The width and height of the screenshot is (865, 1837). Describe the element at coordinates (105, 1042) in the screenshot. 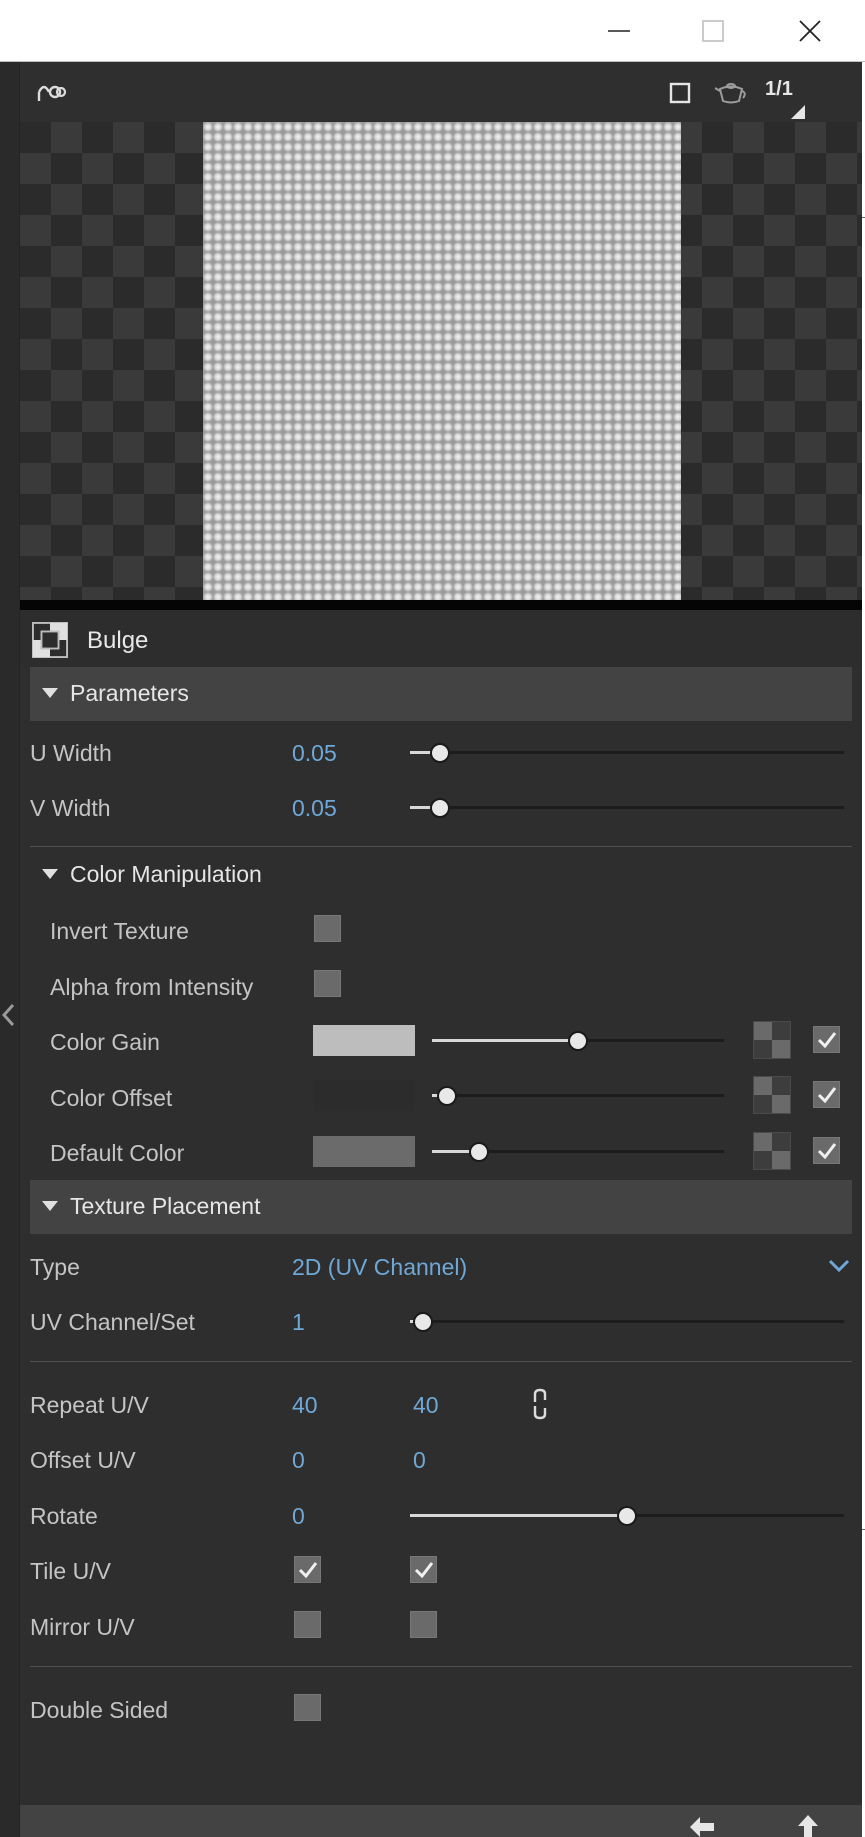

I see `color-gain-label: Color Gain` at that location.